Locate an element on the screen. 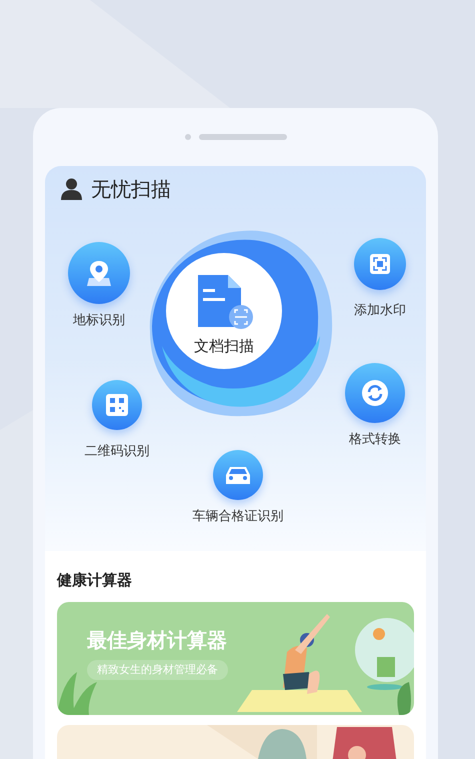 This screenshot has height=759, width=475. feature-label: 车辆合格证识别 is located at coordinates (238, 517).